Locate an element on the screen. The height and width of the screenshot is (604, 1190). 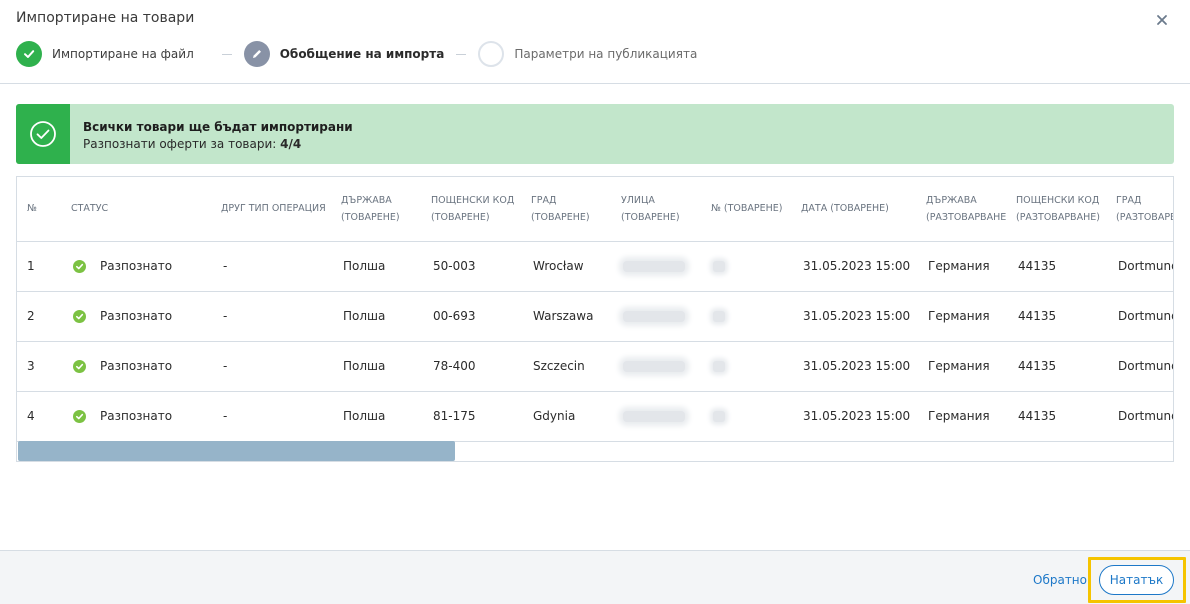
dialog-footer: Обратно Нататък is located at coordinates (595, 577).